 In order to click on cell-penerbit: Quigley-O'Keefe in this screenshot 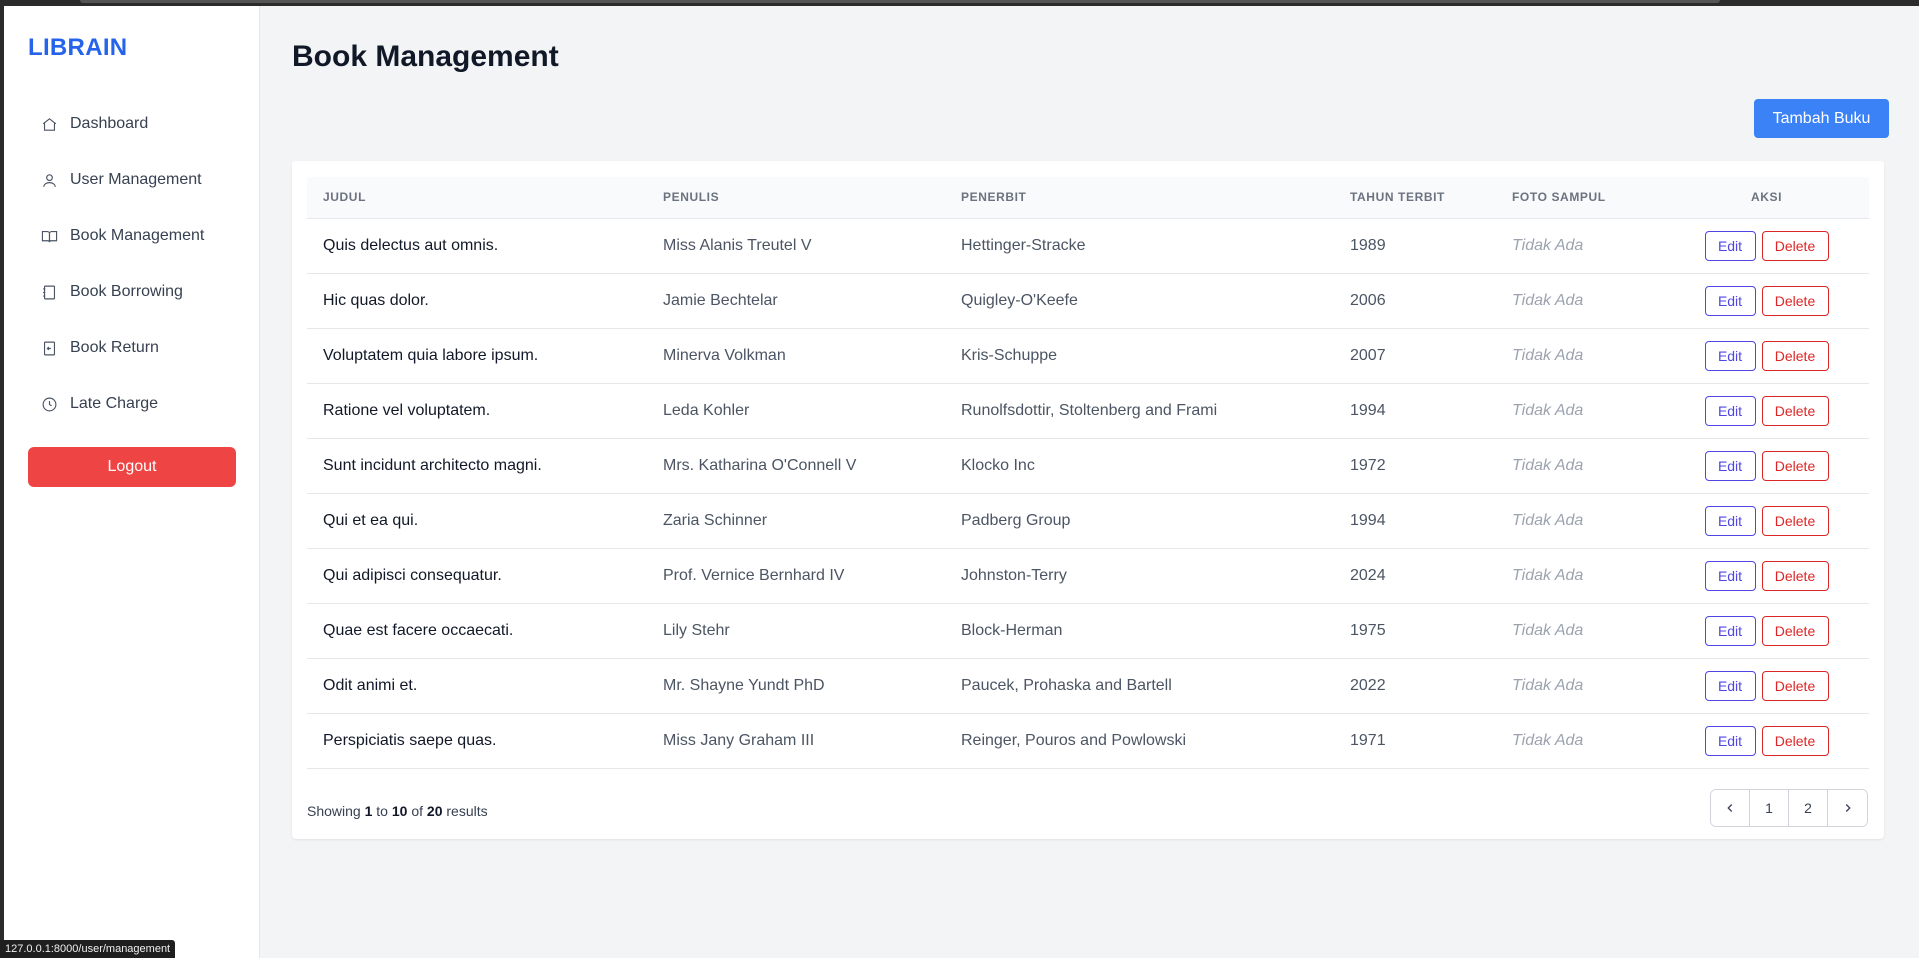, I will do `click(1019, 300)`.